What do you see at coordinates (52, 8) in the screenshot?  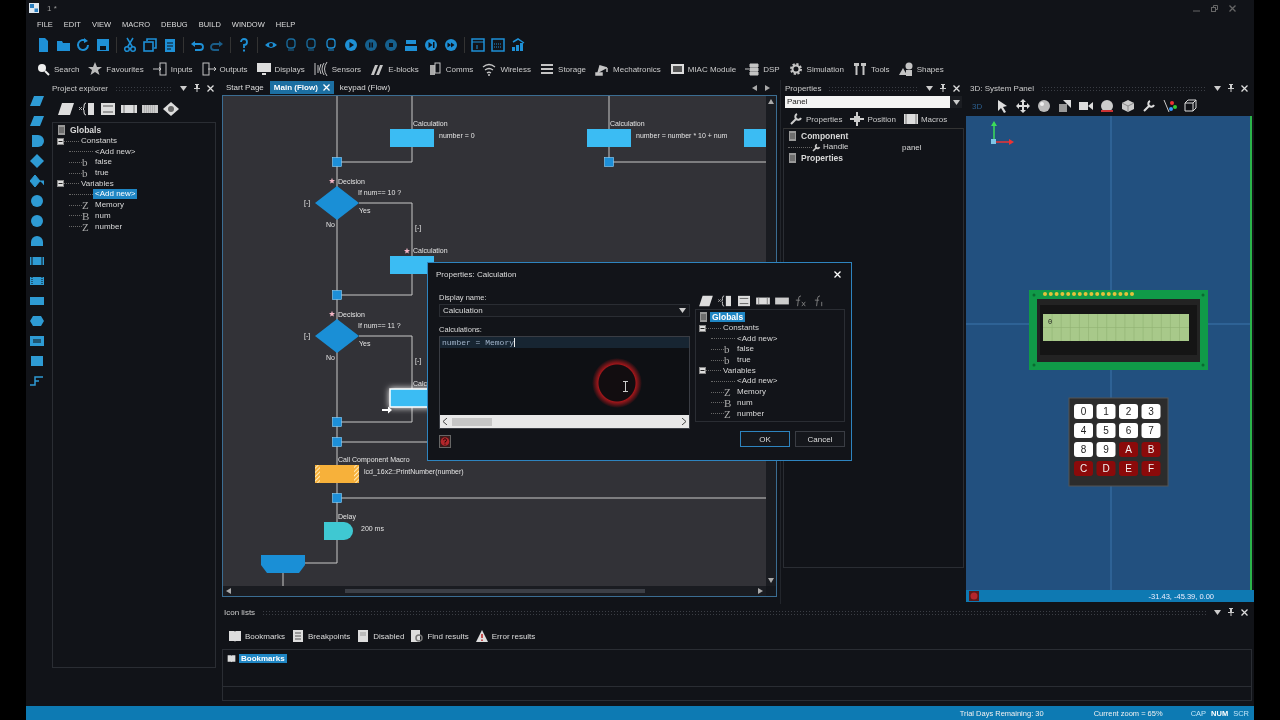 I see `window-title: 1 *` at bounding box center [52, 8].